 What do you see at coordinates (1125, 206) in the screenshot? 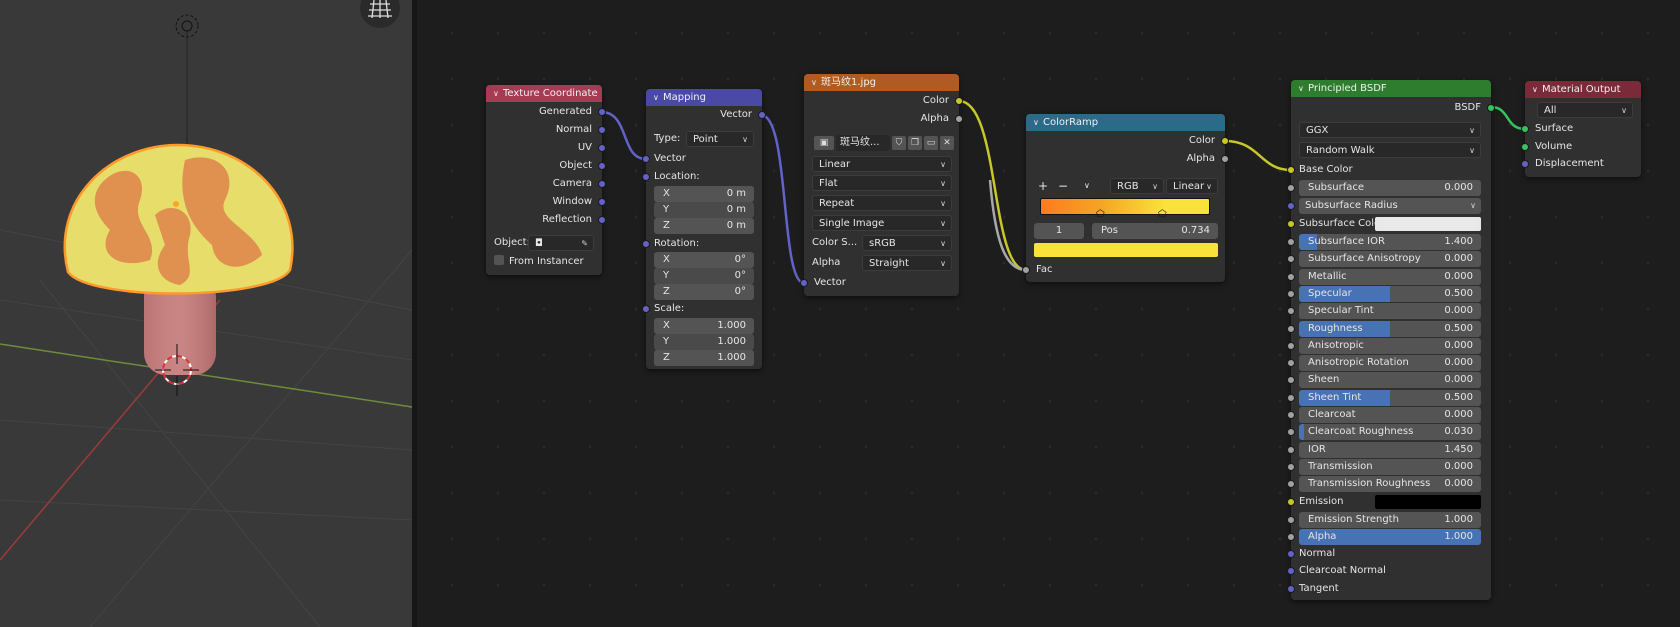
I see `color-ramp-gradient` at bounding box center [1125, 206].